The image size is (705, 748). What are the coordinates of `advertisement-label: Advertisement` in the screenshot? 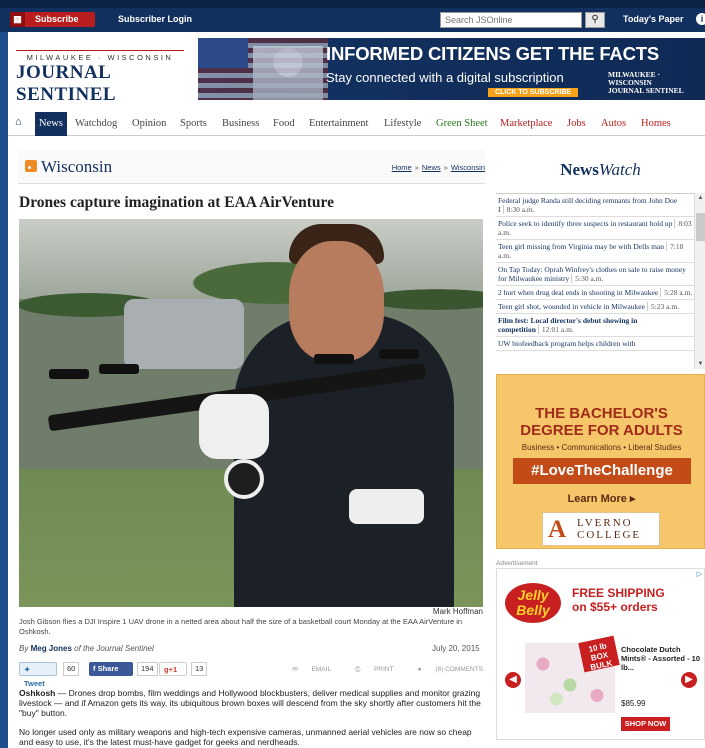 It's located at (517, 563).